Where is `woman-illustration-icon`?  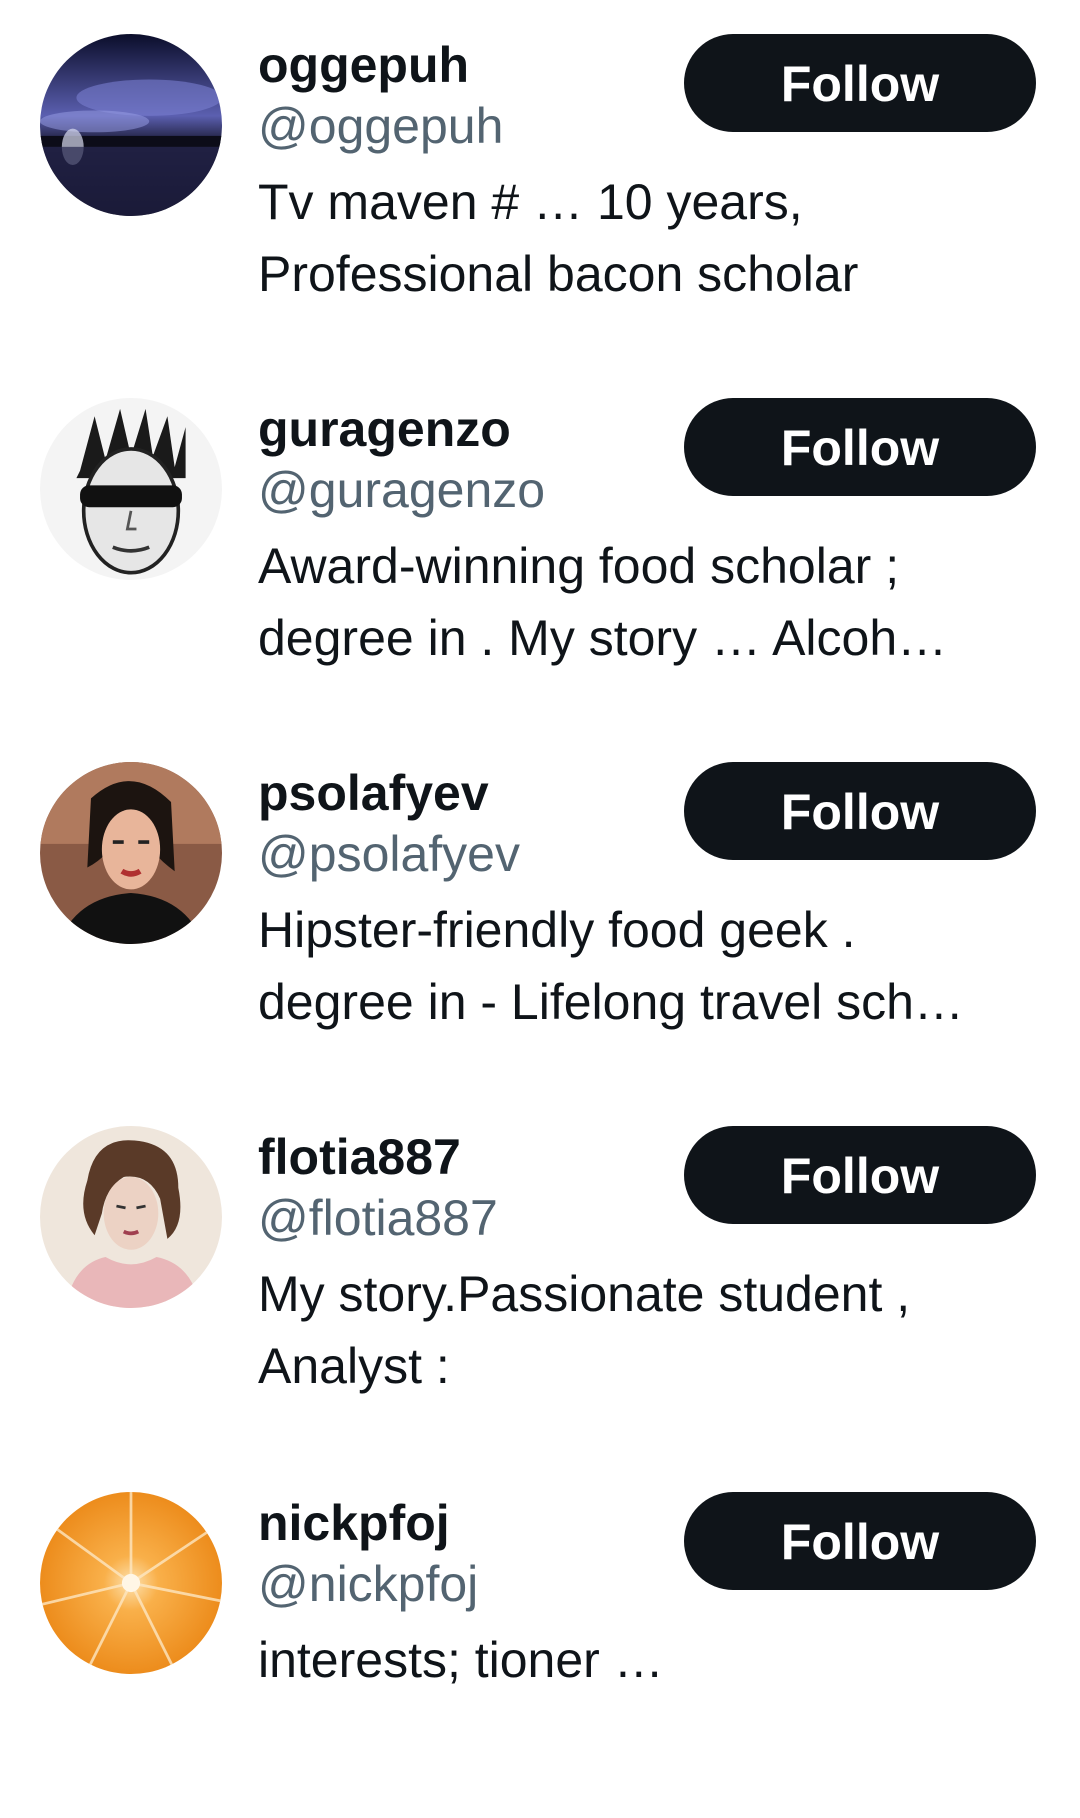
woman-illustration-icon is located at coordinates (131, 853).